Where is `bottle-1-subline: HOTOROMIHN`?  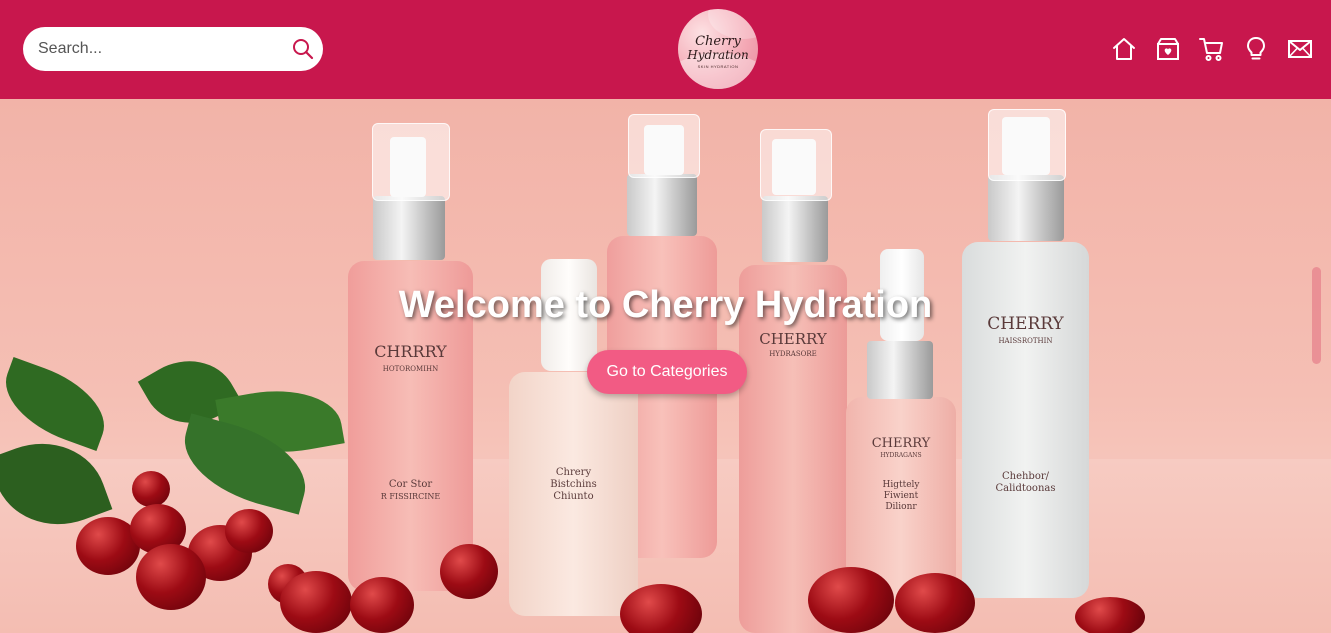
bottle-1-subline: HOTOROMIHN is located at coordinates (410, 369).